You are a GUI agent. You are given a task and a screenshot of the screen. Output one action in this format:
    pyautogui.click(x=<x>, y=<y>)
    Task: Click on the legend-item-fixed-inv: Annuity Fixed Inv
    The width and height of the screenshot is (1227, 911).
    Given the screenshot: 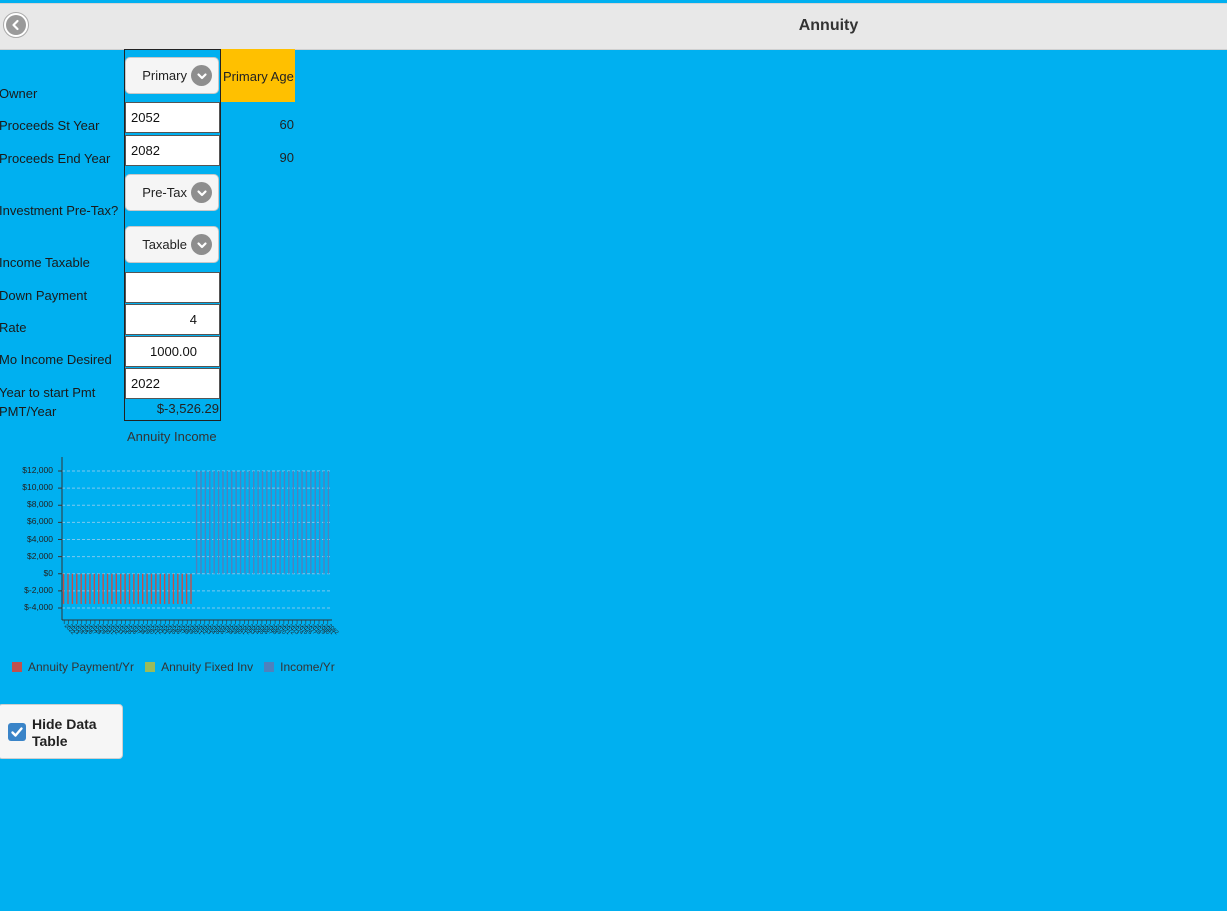 What is the action you would take?
    pyautogui.click(x=199, y=667)
    